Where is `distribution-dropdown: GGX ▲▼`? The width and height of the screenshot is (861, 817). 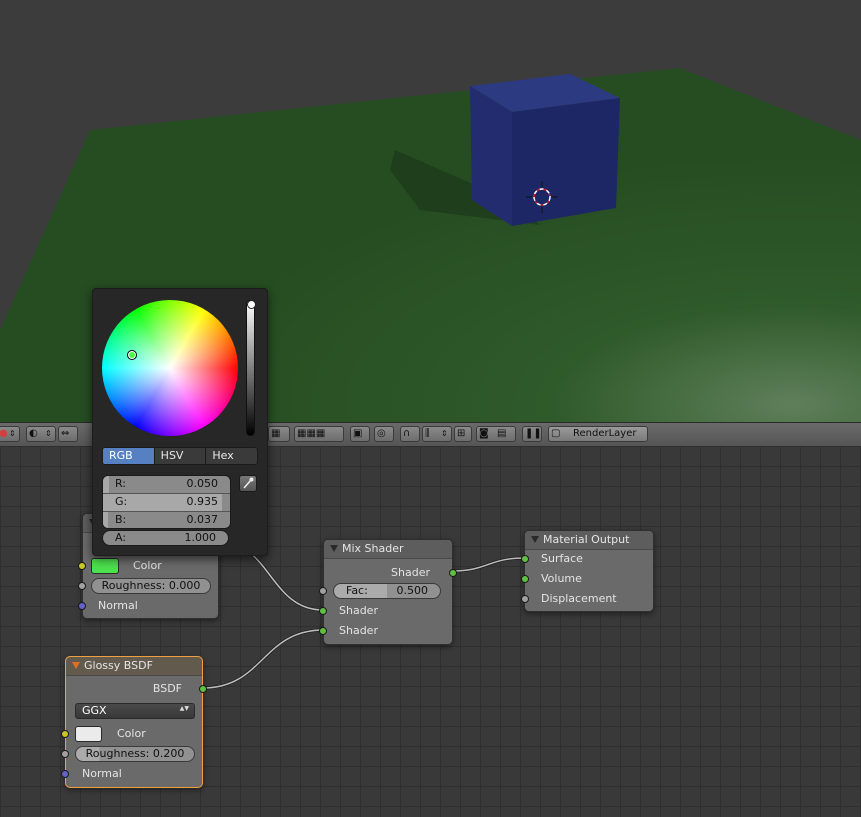 distribution-dropdown: GGX ▲▼ is located at coordinates (135, 711).